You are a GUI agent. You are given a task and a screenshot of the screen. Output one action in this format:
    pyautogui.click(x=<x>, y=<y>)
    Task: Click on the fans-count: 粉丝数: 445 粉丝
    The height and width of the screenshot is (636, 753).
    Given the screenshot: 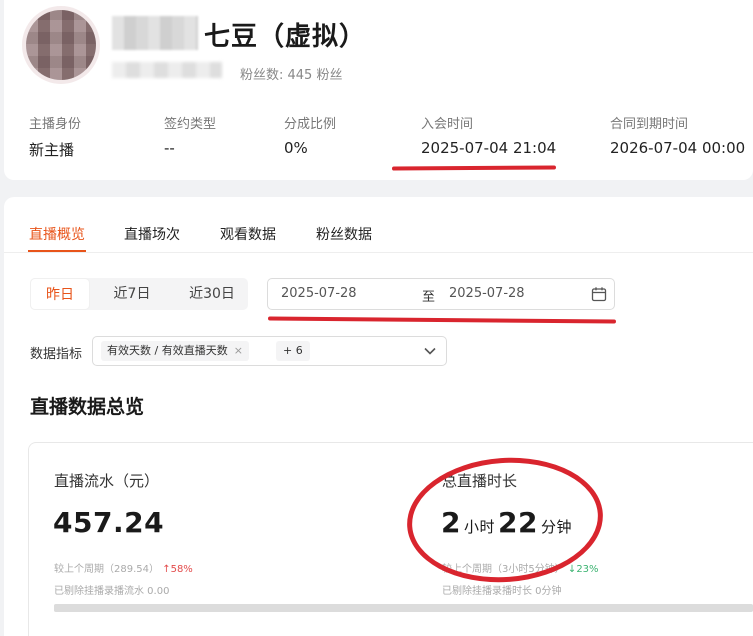 What is the action you would take?
    pyautogui.click(x=291, y=75)
    